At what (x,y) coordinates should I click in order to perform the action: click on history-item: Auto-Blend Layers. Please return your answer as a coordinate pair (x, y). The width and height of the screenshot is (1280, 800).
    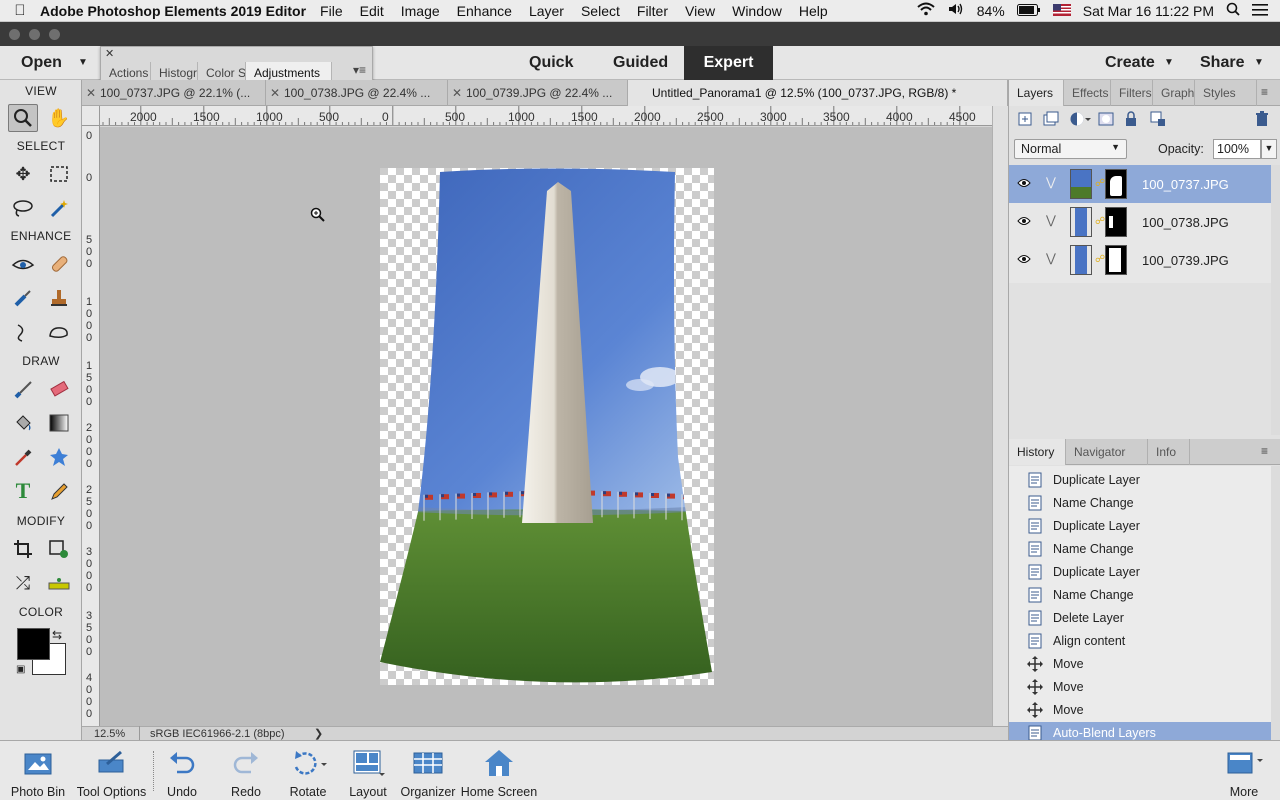
    Looking at the image, I should click on (1140, 731).